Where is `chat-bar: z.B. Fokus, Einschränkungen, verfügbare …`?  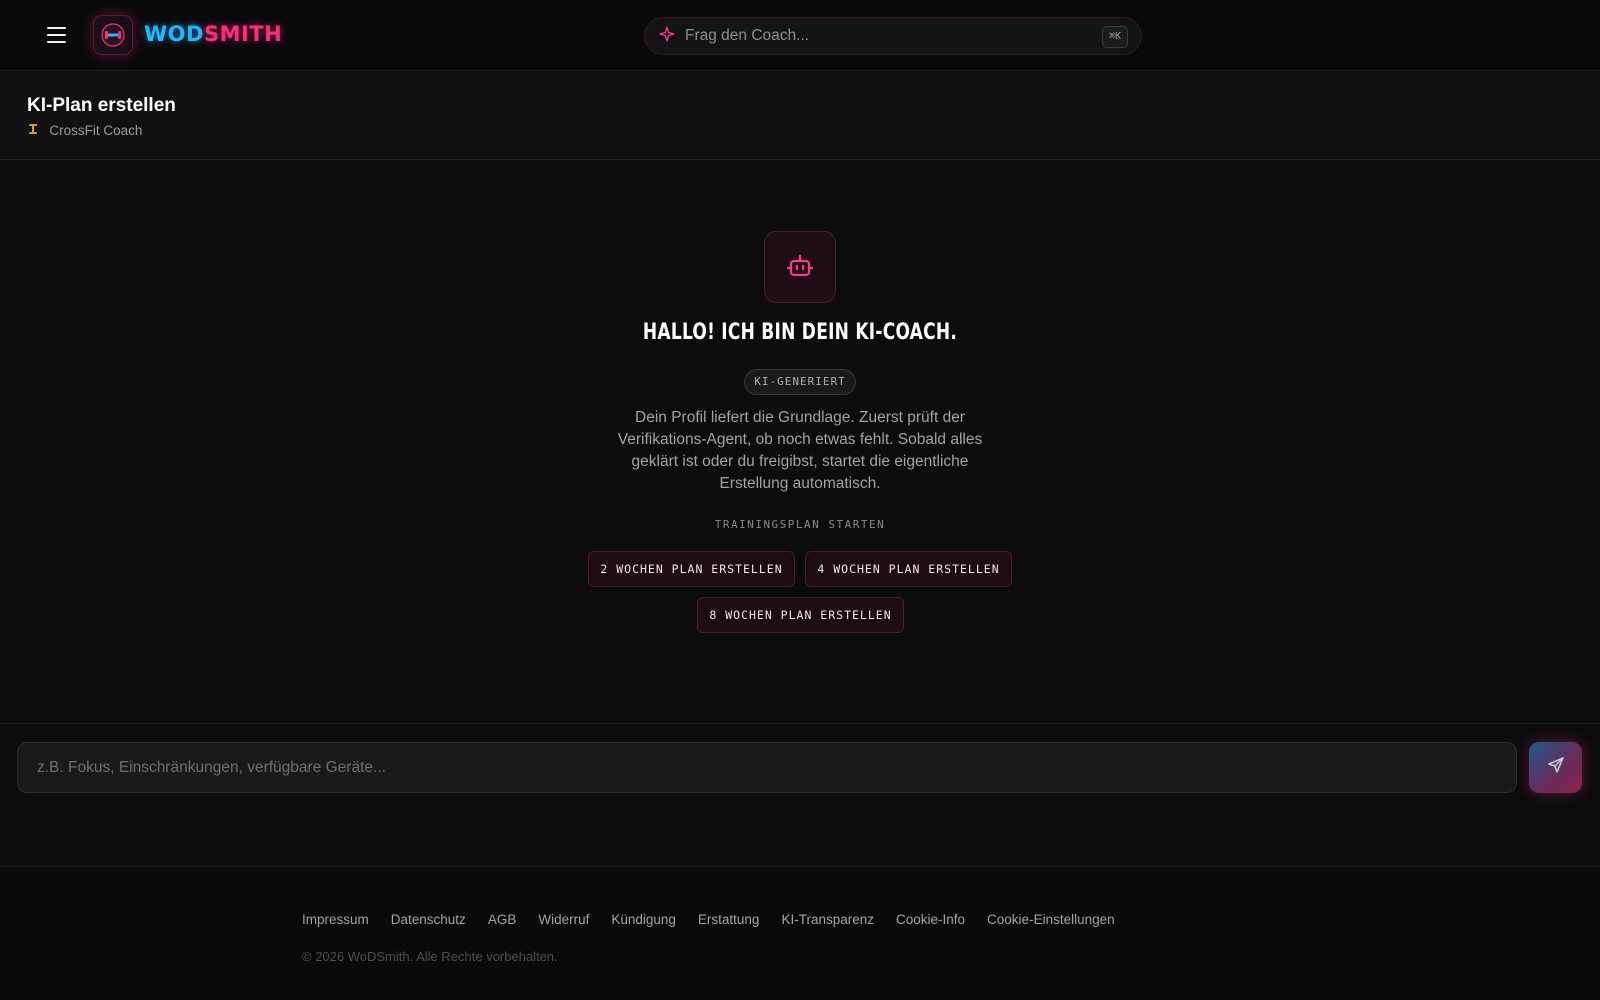 chat-bar: z.B. Fokus, Einschränkungen, verfügbare … is located at coordinates (800, 794).